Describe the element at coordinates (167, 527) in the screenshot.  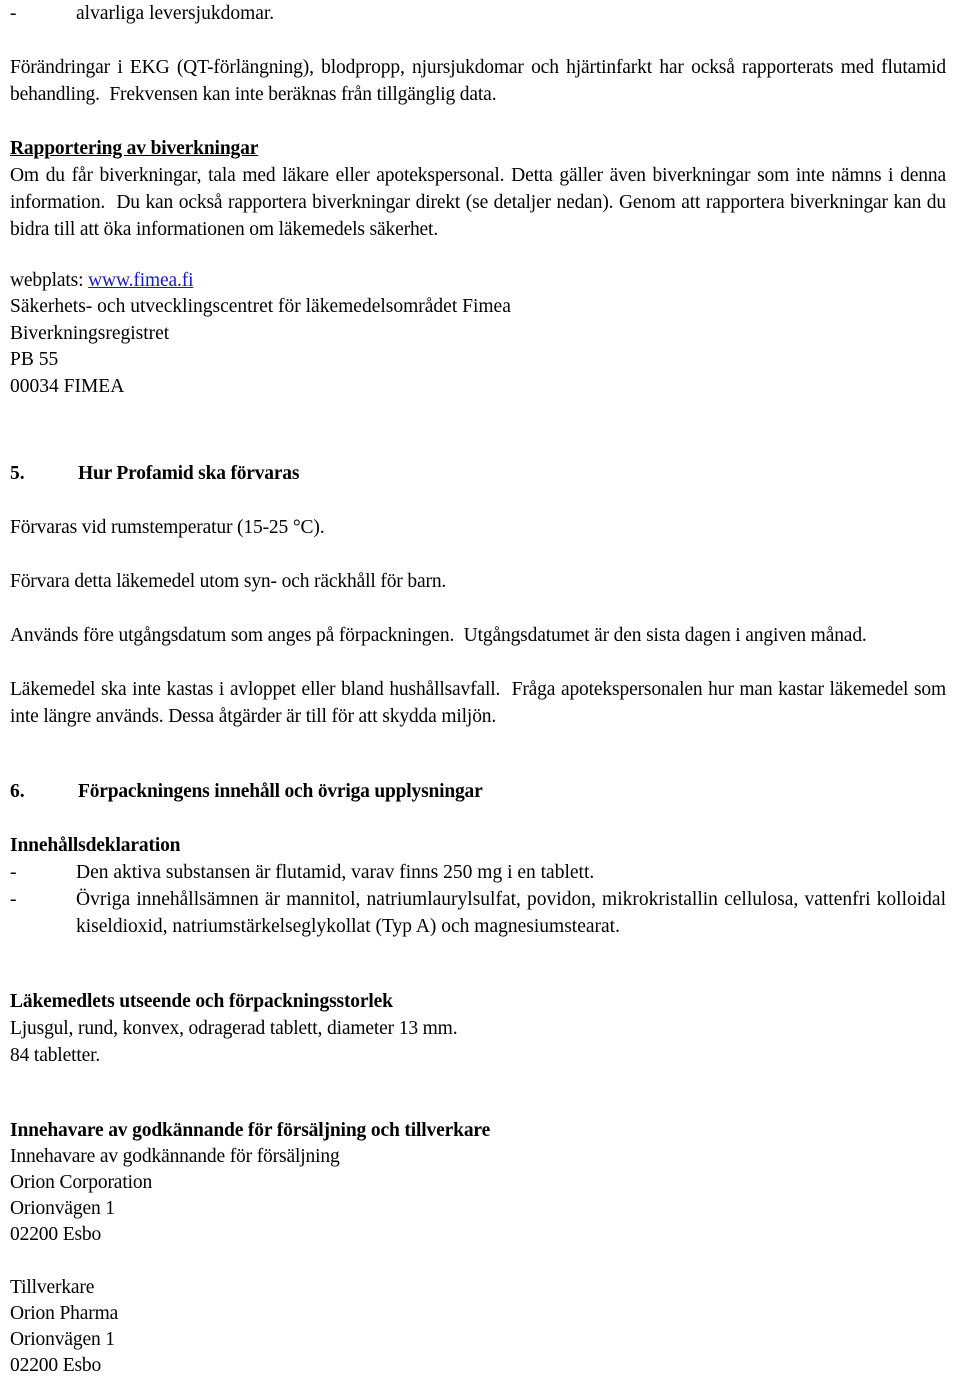
I see `section-5-paragraph-1: Förvaras vid rumstemperatur (15-25 °C).` at that location.